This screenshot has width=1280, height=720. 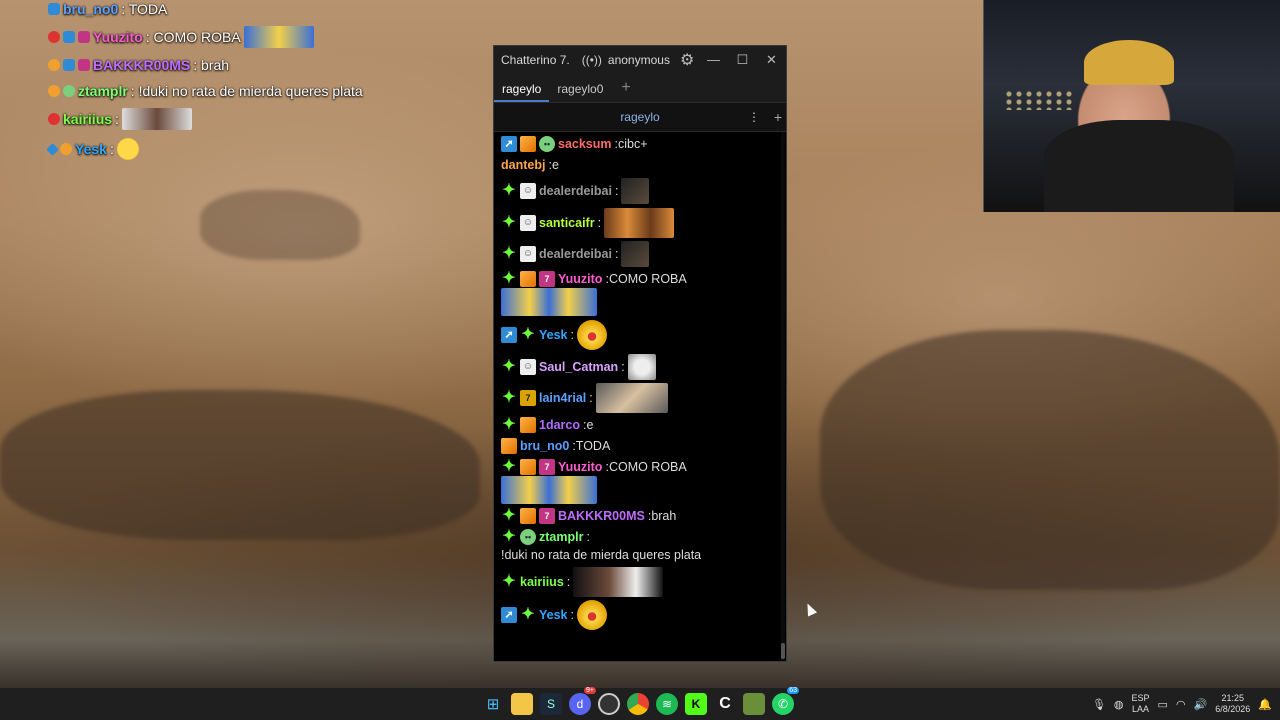 I want to click on microphone-icon: 🎙, so click(x=1099, y=704).